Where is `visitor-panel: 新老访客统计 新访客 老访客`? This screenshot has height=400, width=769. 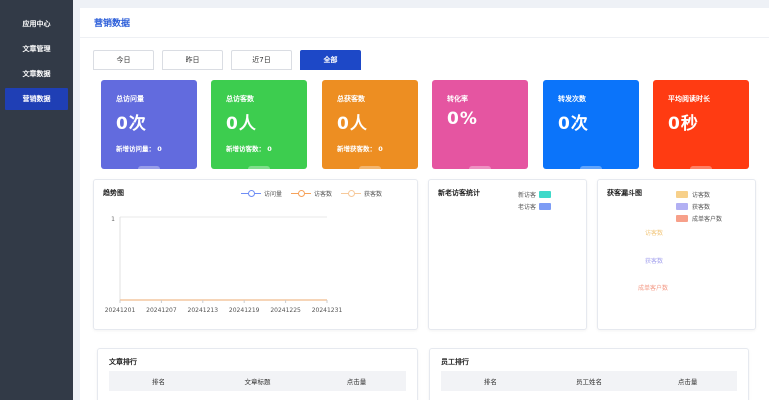
visitor-panel: 新老访客统计 新访客 老访客 is located at coordinates (507, 254).